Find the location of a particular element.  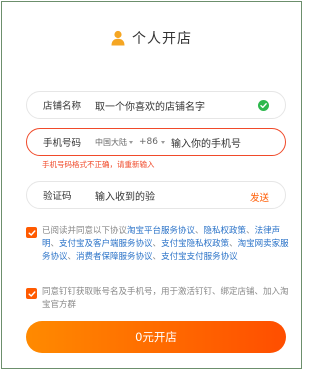

region-select: 中国大陆 is located at coordinates (111, 142).